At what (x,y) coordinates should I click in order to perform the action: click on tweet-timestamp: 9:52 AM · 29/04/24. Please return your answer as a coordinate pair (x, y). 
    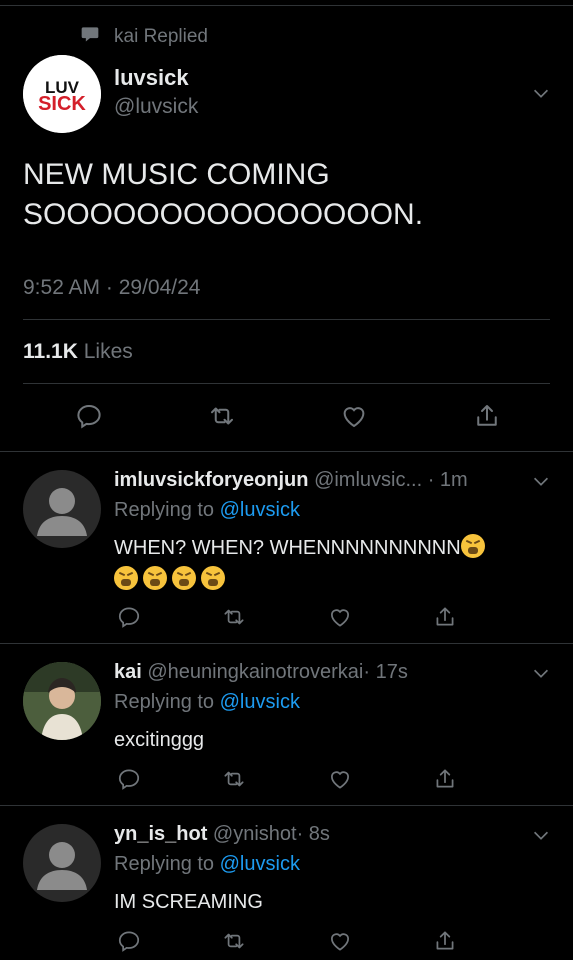
    Looking at the image, I should click on (111, 288).